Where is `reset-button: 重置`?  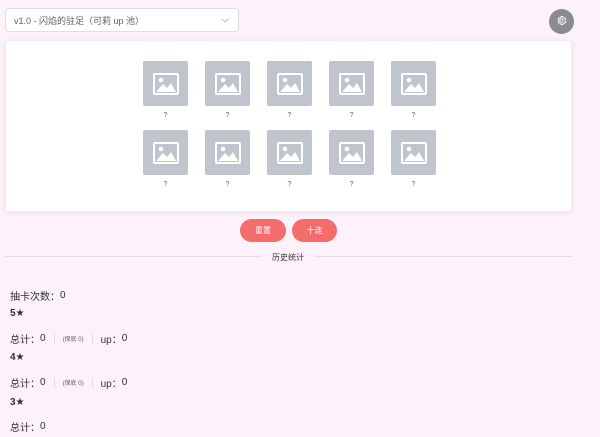
reset-button: 重置 is located at coordinates (263, 230).